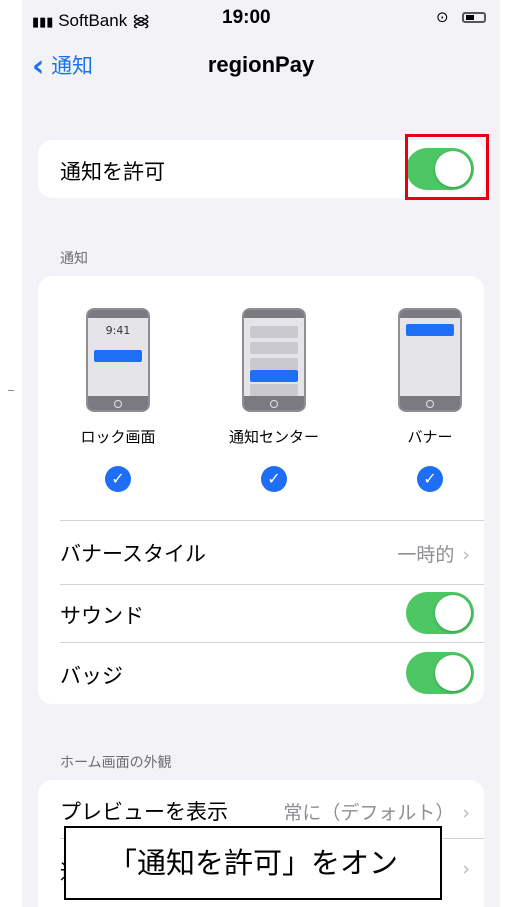 The height and width of the screenshot is (907, 526). Describe the element at coordinates (116, 763) in the screenshot. I see `section-header-home-screen: ホーム画面の外観` at that location.